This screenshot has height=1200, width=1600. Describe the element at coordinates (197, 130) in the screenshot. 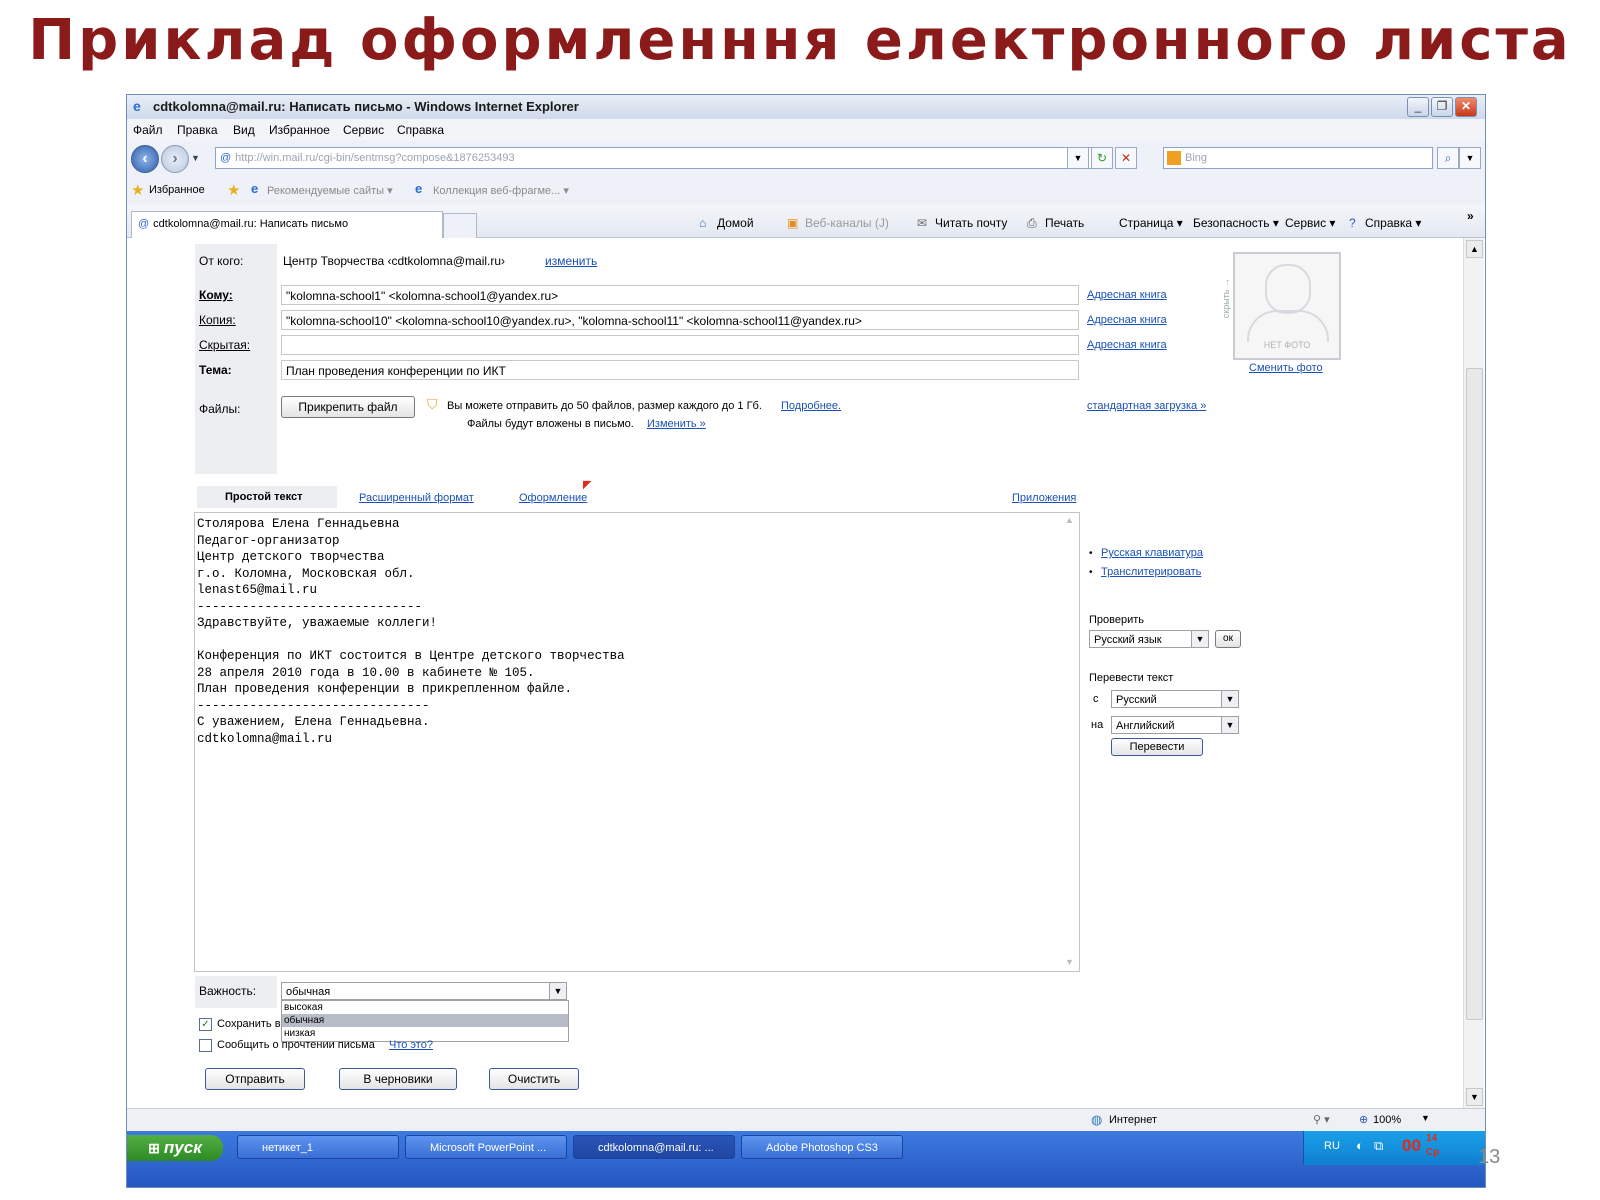

I see `menu-edit: Правка` at that location.